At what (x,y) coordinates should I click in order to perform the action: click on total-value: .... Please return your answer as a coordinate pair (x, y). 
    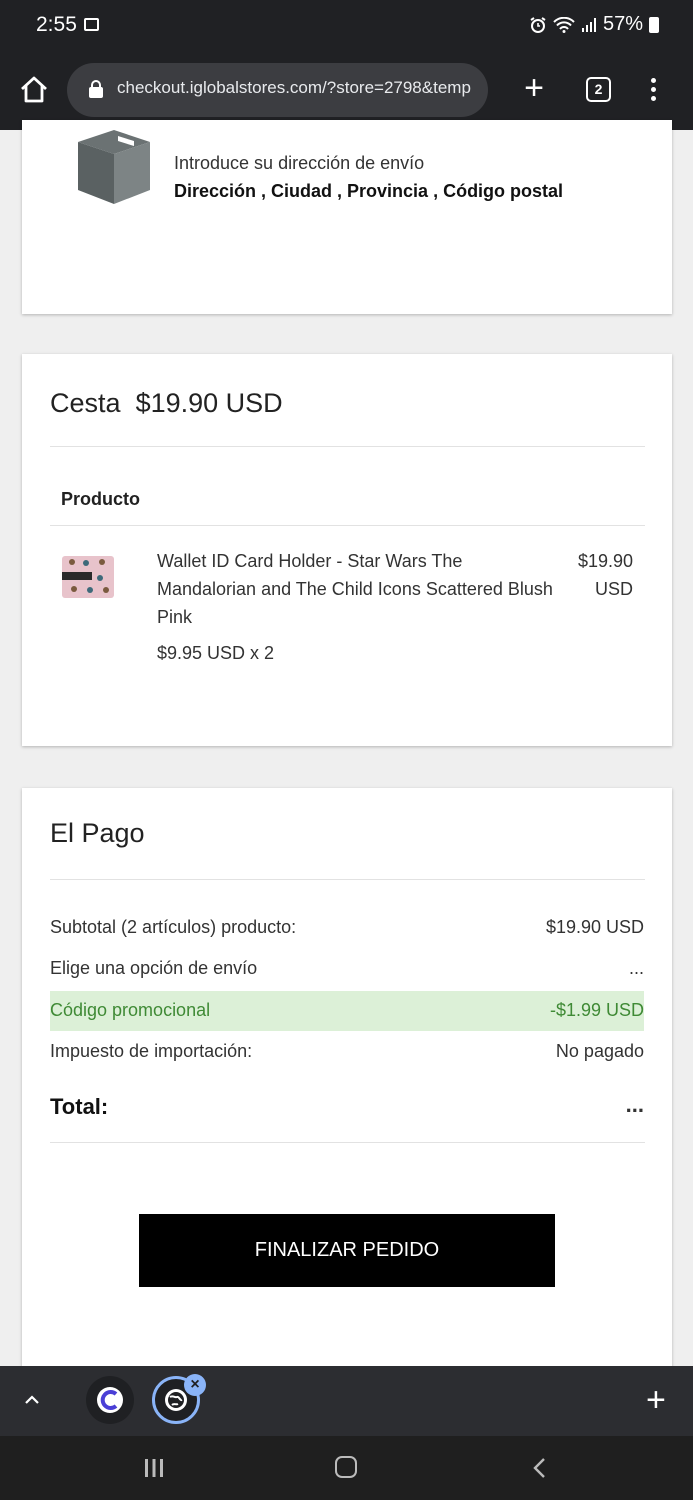
    Looking at the image, I should click on (634, 1104).